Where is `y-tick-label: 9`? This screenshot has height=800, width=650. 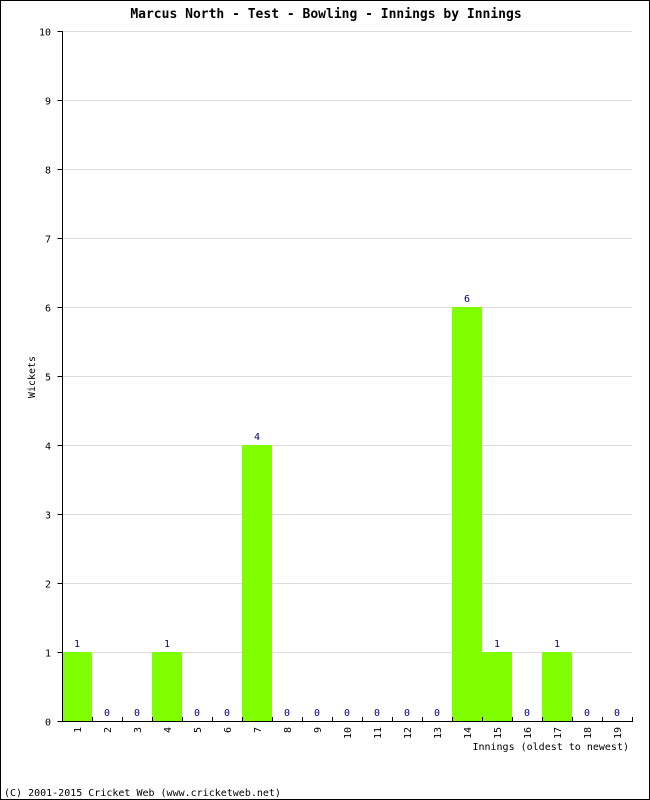
y-tick-label: 9 is located at coordinates (48, 102).